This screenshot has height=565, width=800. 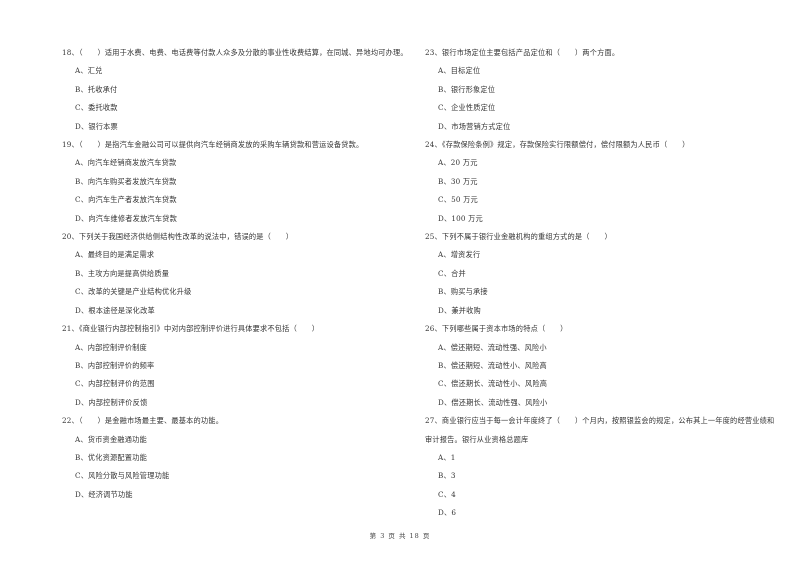 What do you see at coordinates (111, 439) in the screenshot?
I see `option-a: A、货币资金融通功能` at bounding box center [111, 439].